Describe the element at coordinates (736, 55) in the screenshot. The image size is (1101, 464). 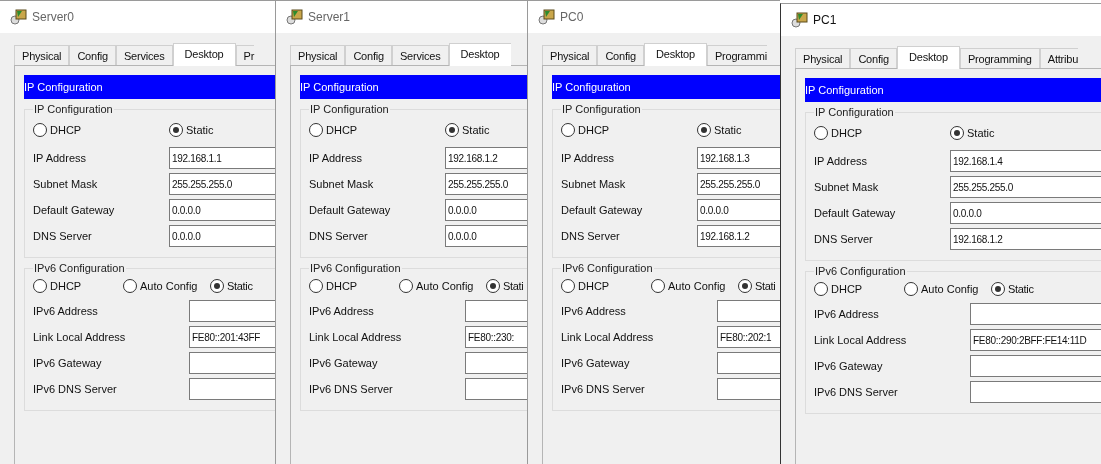
I see `tab: Programmi` at that location.